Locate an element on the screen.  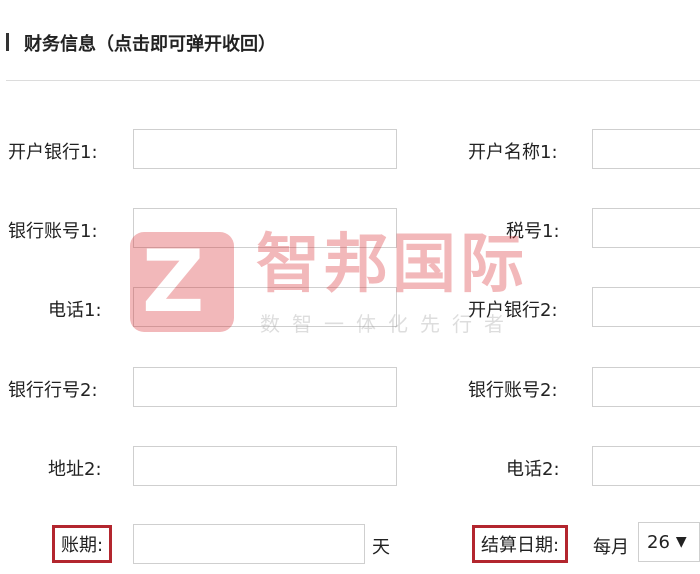
bank-name-1-input is located at coordinates (265, 149).